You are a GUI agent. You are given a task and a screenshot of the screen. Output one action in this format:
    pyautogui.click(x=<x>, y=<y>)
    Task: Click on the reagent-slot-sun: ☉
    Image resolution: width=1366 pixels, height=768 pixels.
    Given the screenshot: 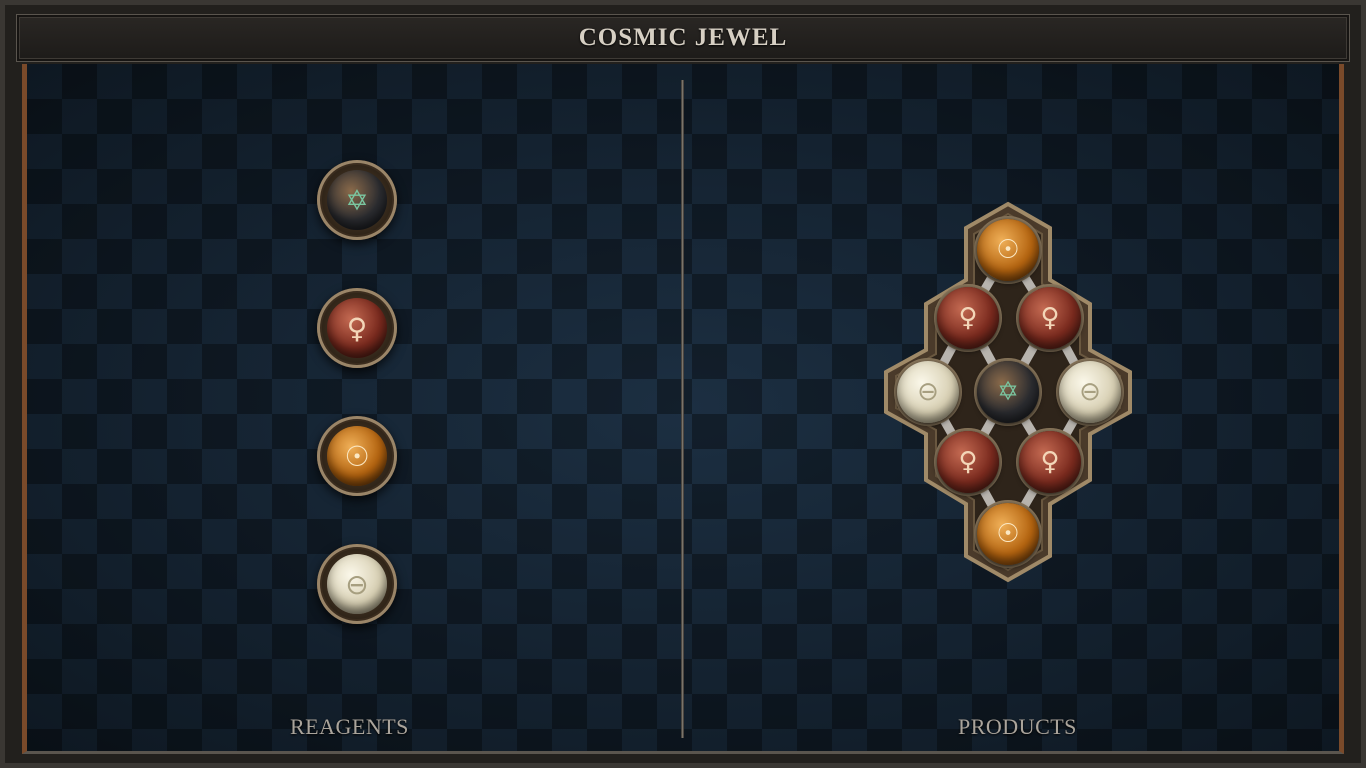 What is the action you would take?
    pyautogui.click(x=357, y=456)
    